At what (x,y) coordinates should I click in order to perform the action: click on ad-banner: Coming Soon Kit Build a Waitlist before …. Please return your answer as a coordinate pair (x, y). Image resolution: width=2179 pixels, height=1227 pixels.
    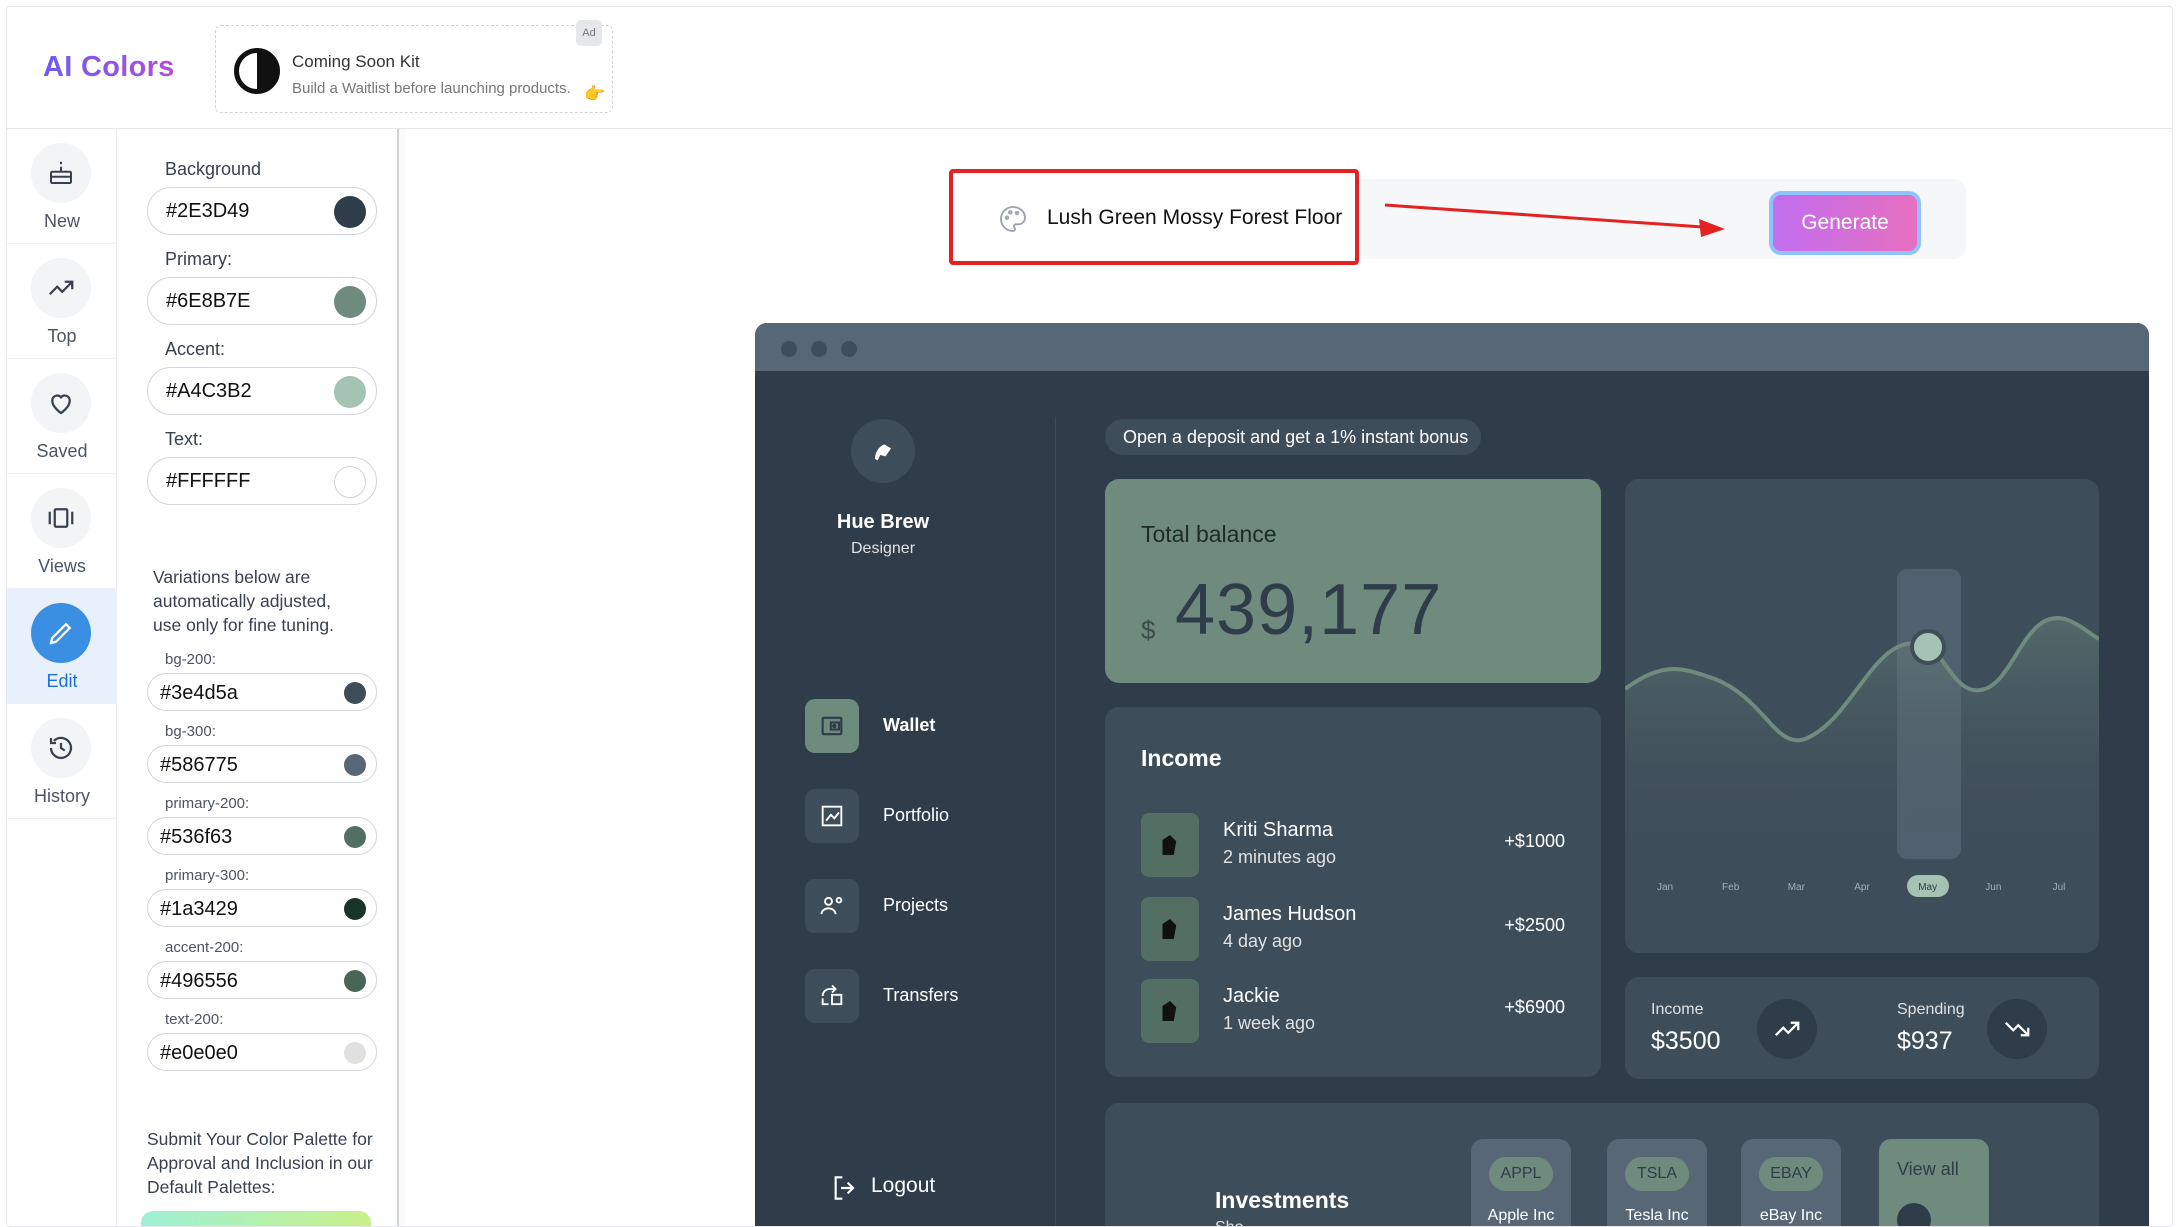
    Looking at the image, I should click on (414, 66).